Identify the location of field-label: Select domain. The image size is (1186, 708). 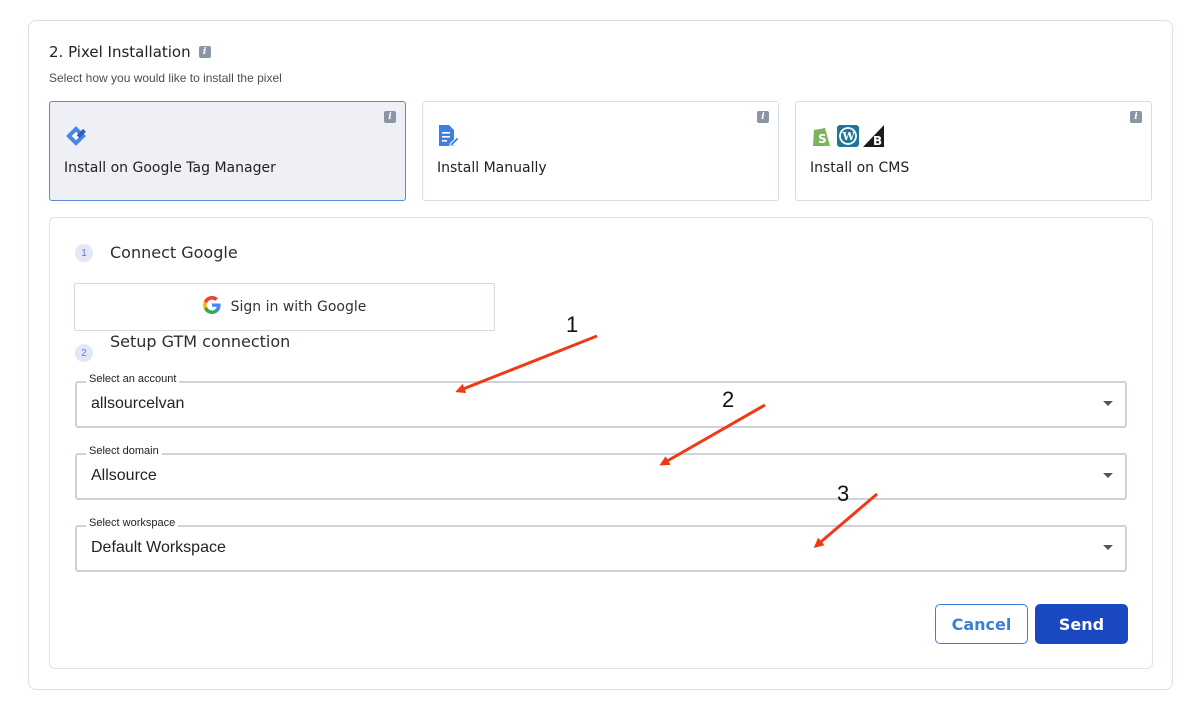
(124, 451).